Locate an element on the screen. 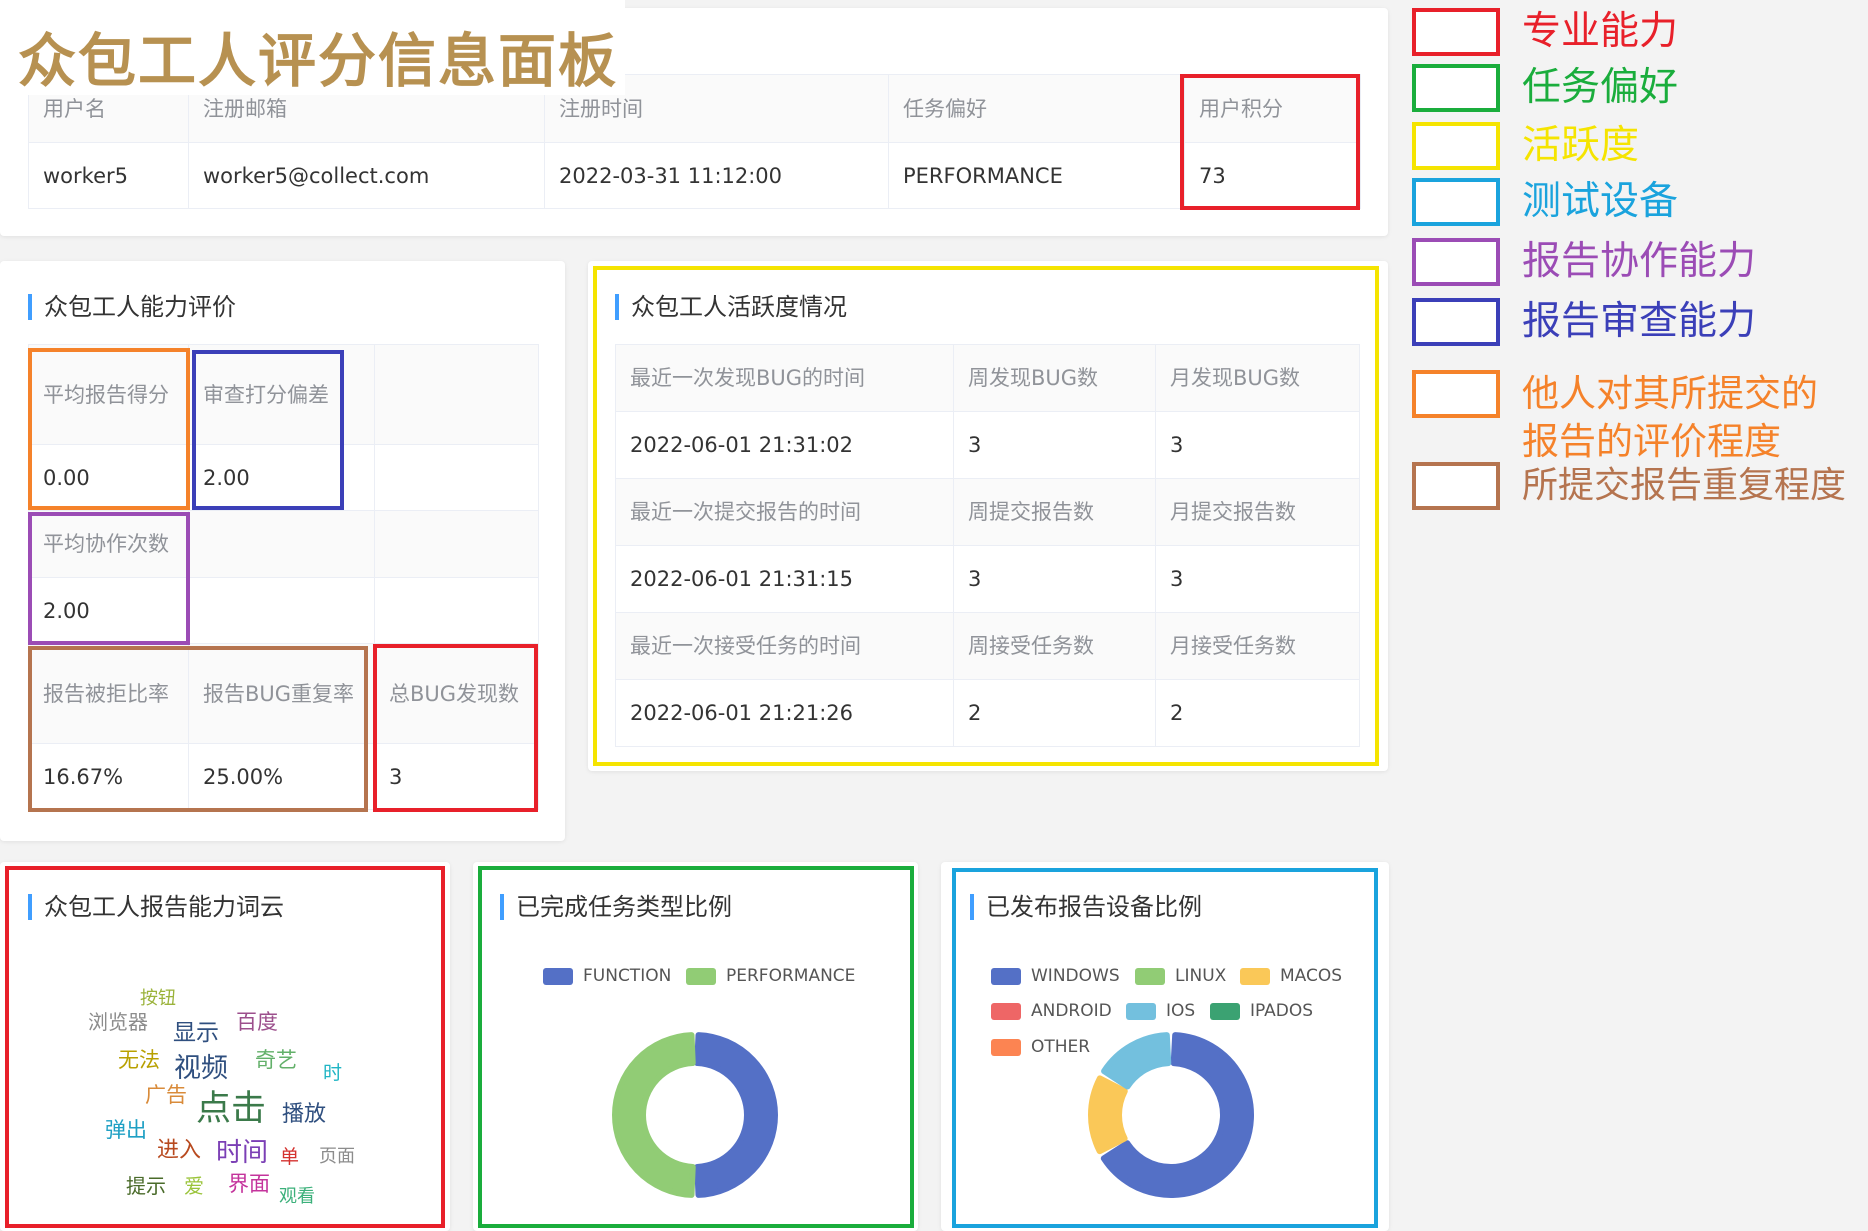  legend-label: WINDOWS is located at coordinates (1075, 976).